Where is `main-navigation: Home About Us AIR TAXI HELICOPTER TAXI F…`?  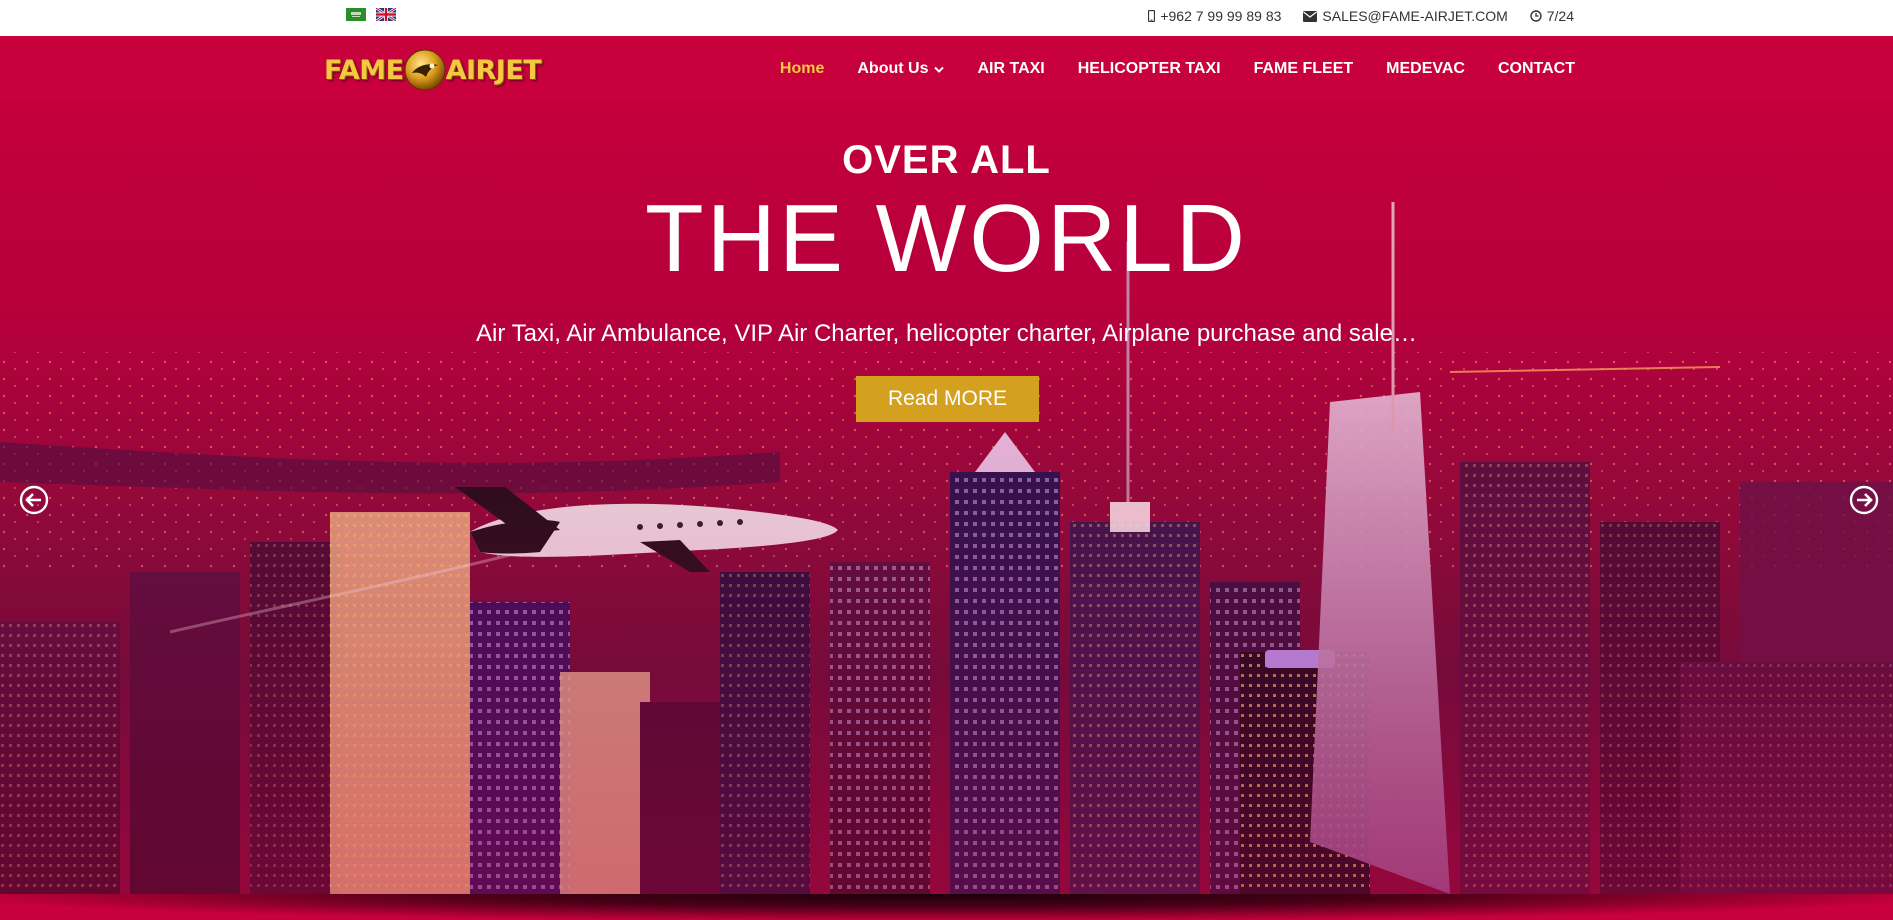 main-navigation: Home About Us AIR TAXI HELICOPTER TAXI F… is located at coordinates (1177, 69).